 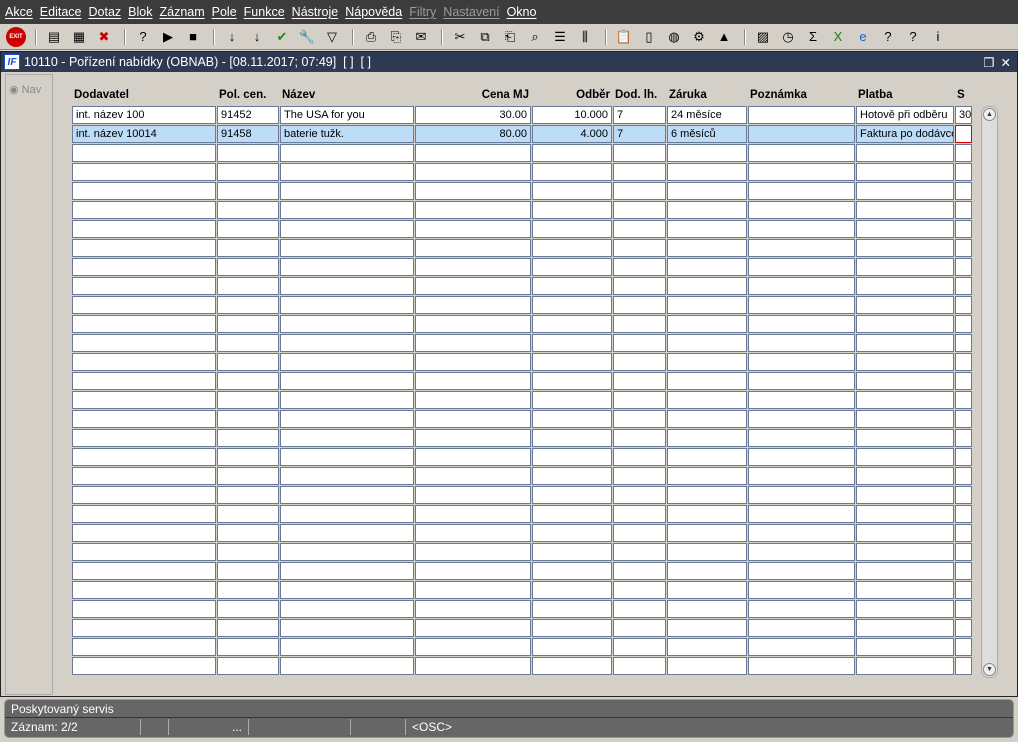 What do you see at coordinates (332, 37) in the screenshot?
I see `filter-icon: ▽` at bounding box center [332, 37].